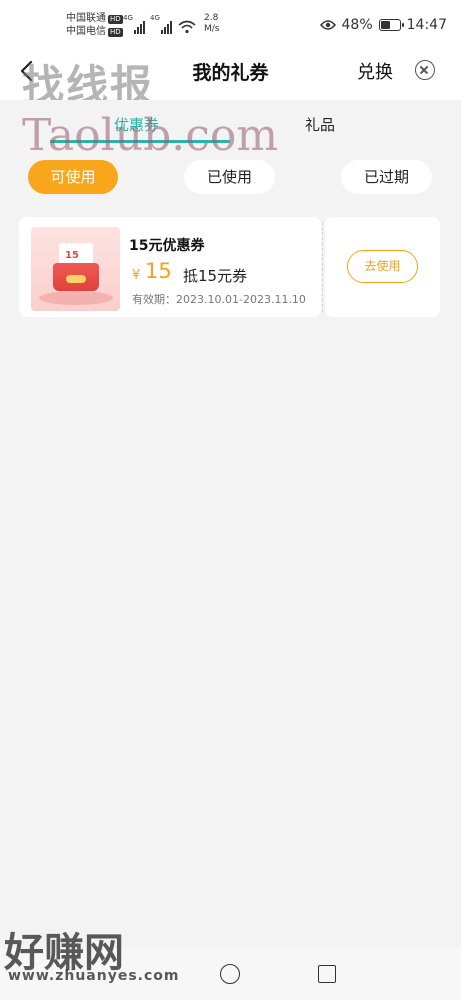 The image size is (461, 1000). What do you see at coordinates (219, 299) in the screenshot?
I see `coupon-validity: 有效期：2023.10.01-2023.11.10` at bounding box center [219, 299].